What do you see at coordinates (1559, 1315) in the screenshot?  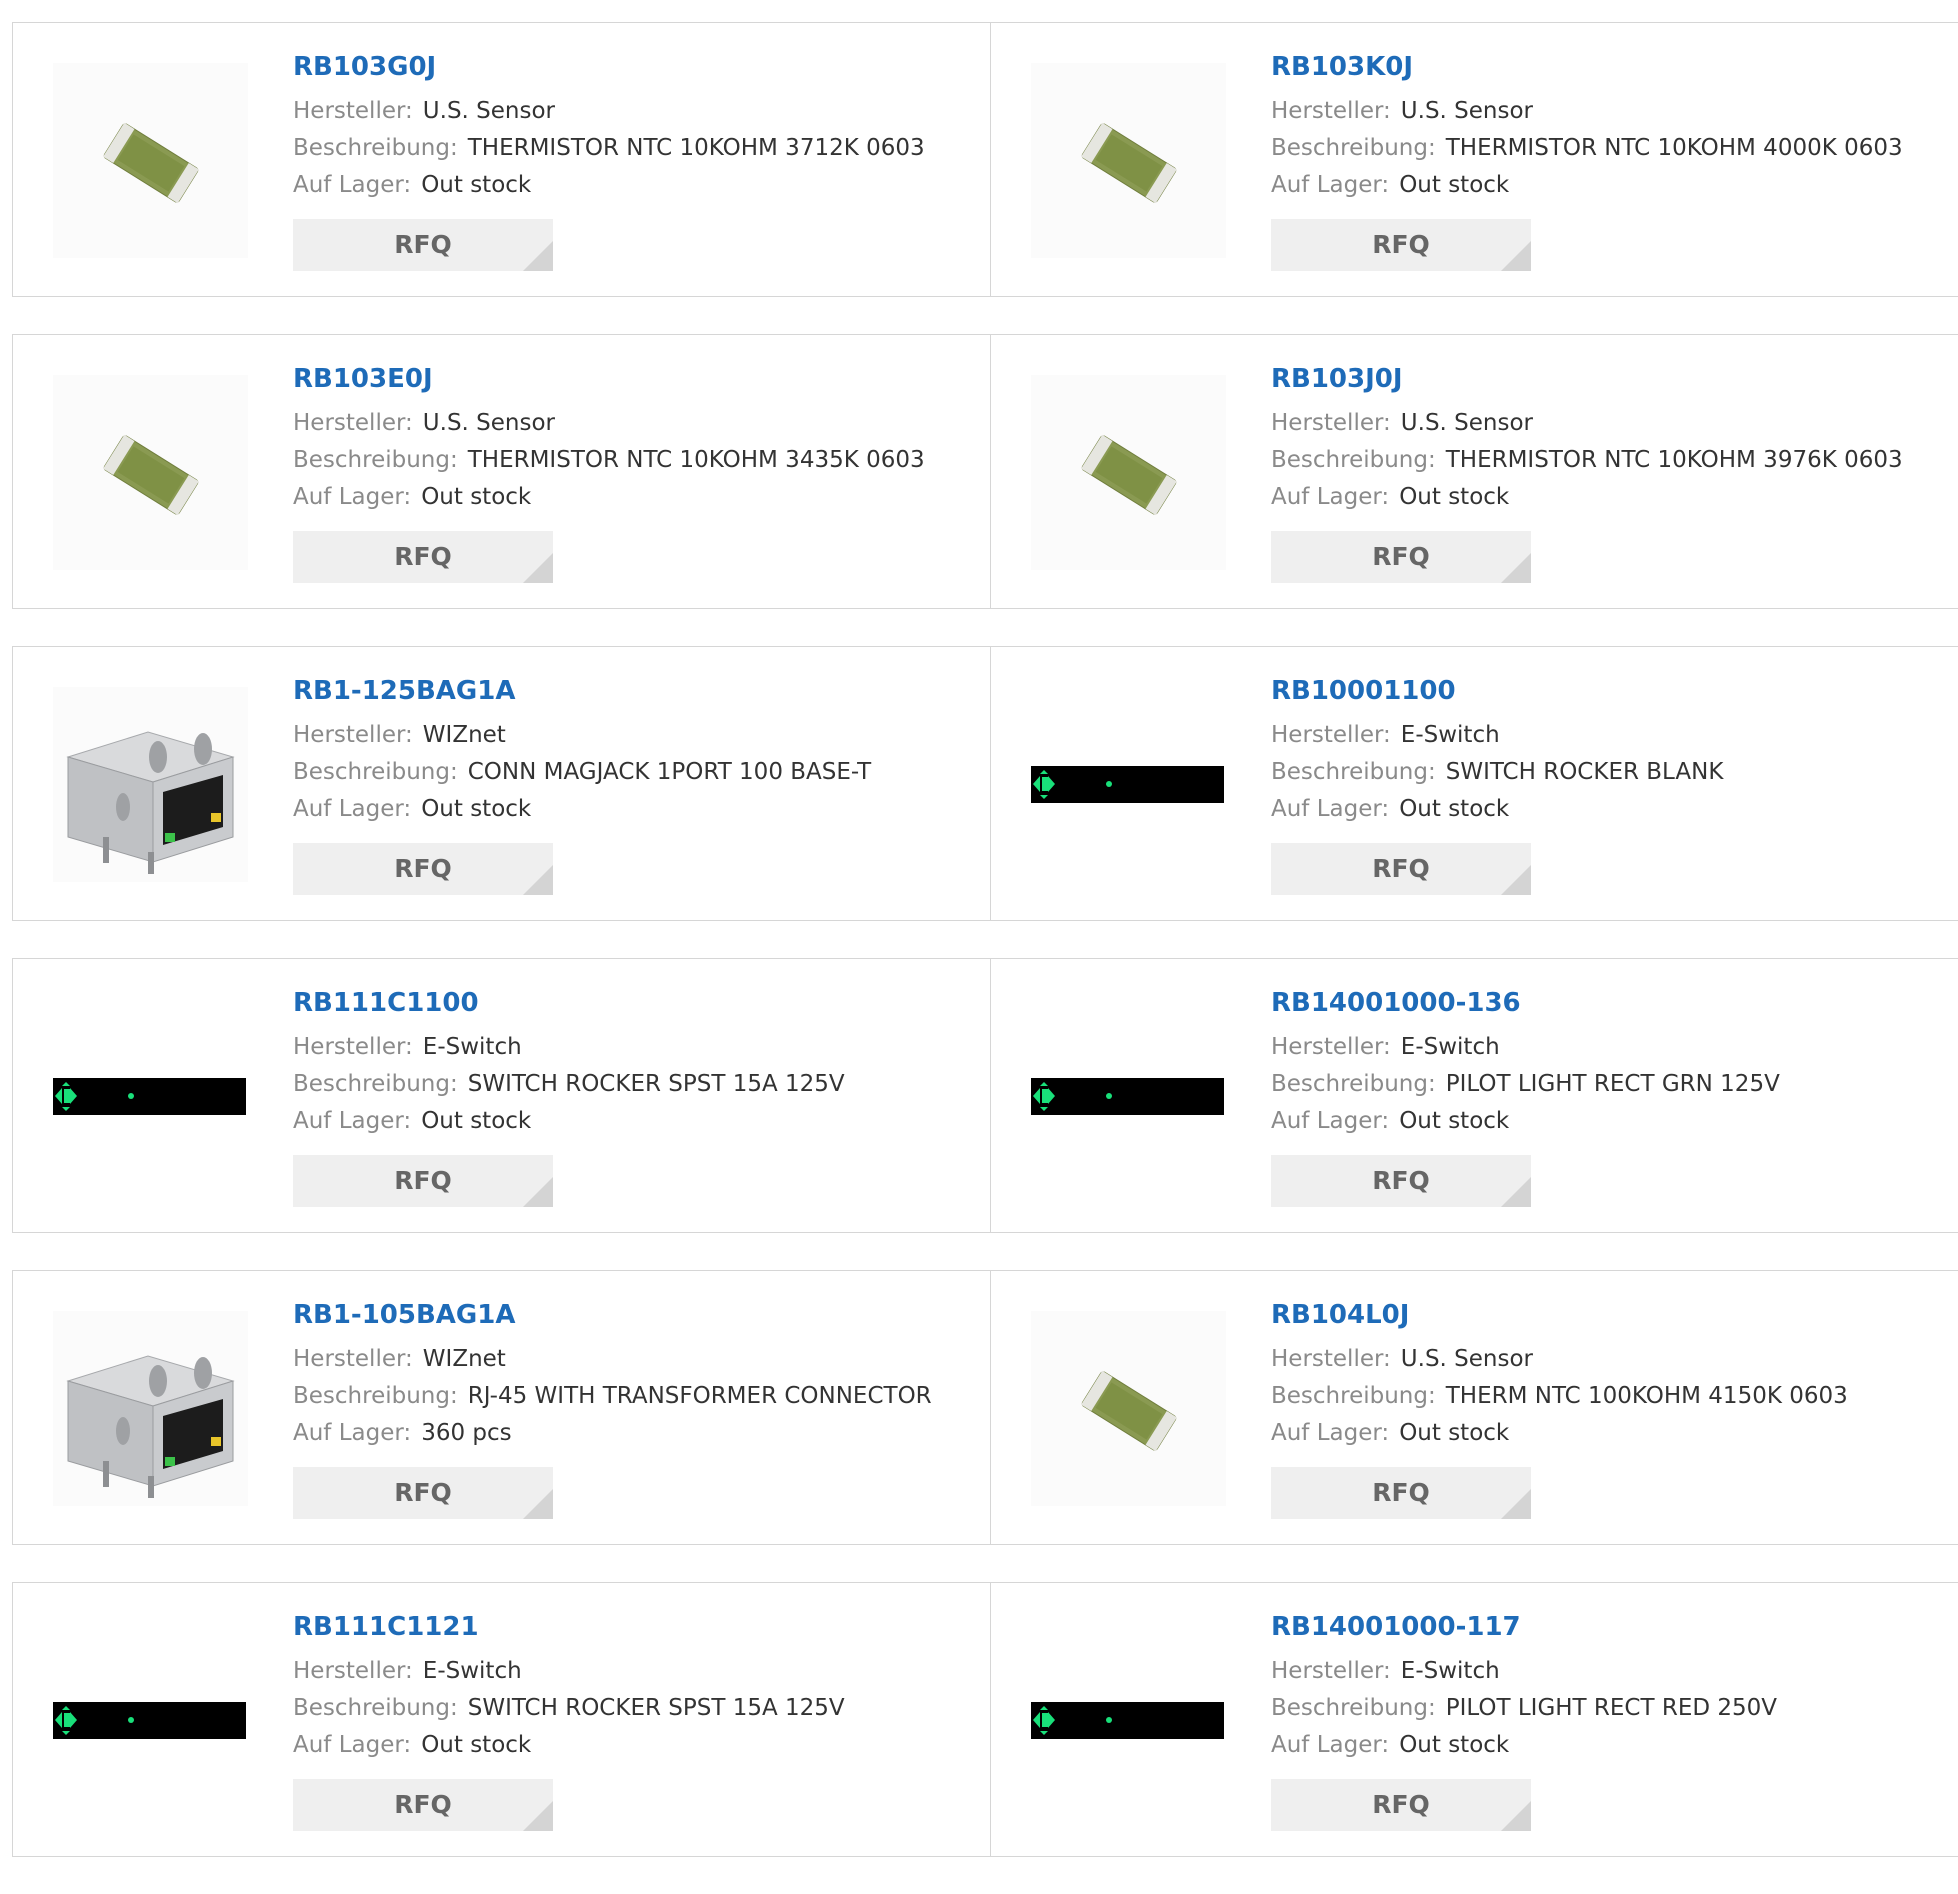 I see `part-number-link: RB104L0J` at bounding box center [1559, 1315].